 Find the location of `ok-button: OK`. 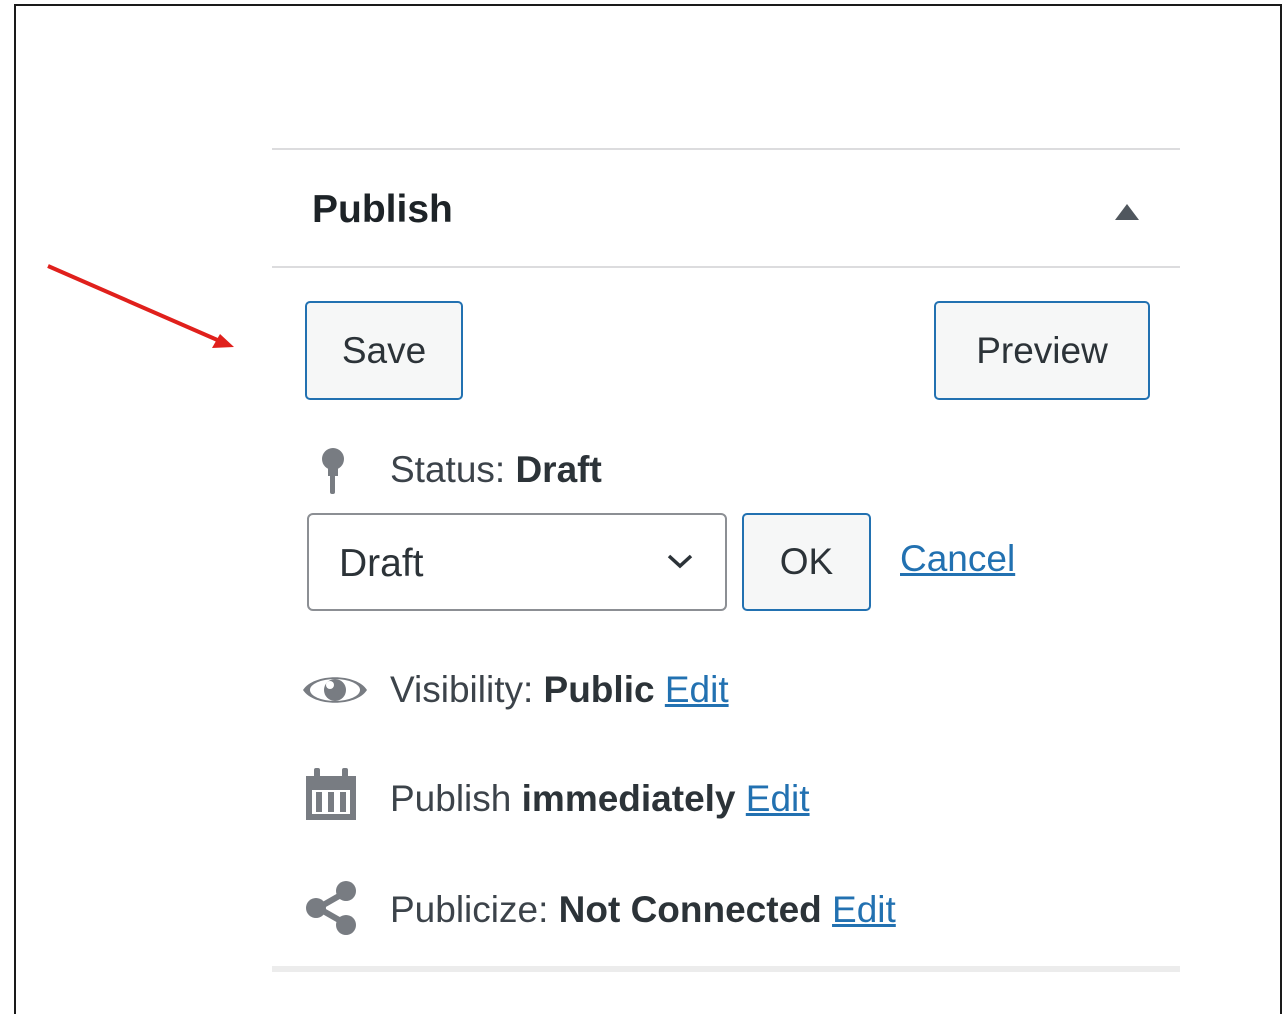

ok-button: OK is located at coordinates (806, 562).